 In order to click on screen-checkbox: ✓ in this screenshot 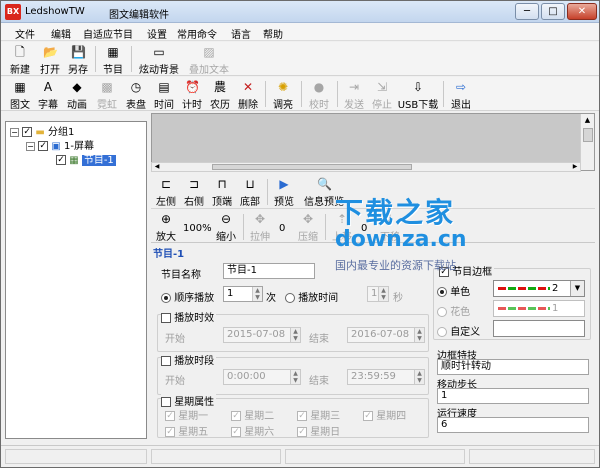, I will do `click(43, 146)`.